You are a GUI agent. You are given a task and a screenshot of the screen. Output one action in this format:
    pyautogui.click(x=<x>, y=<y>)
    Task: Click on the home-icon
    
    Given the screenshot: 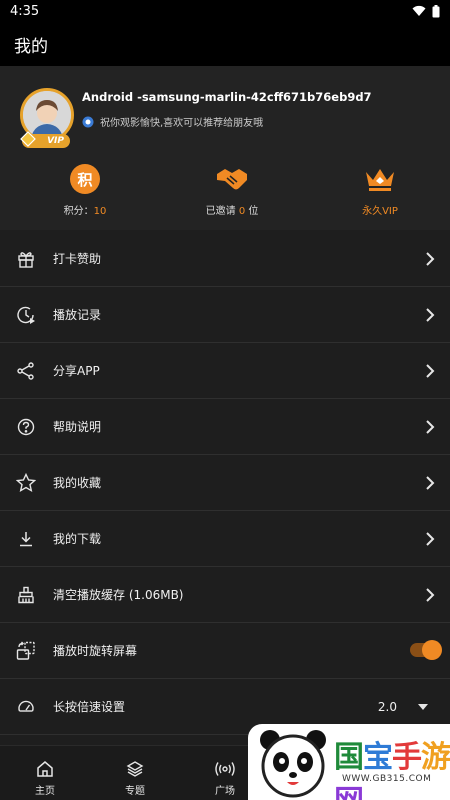 What is the action you would take?
    pyautogui.click(x=45, y=769)
    